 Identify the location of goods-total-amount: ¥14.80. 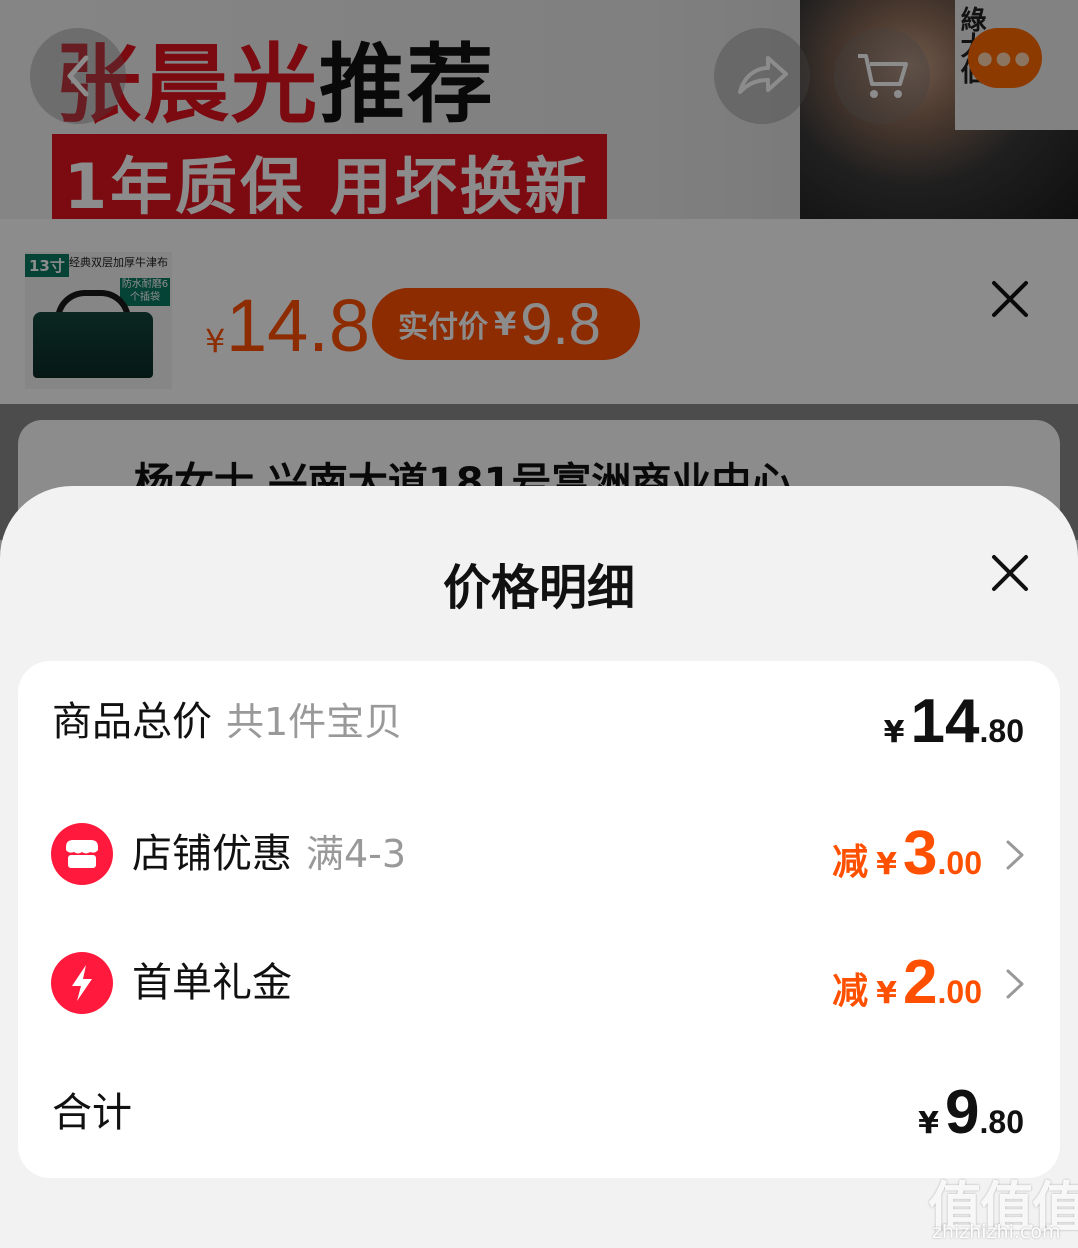
(953, 721).